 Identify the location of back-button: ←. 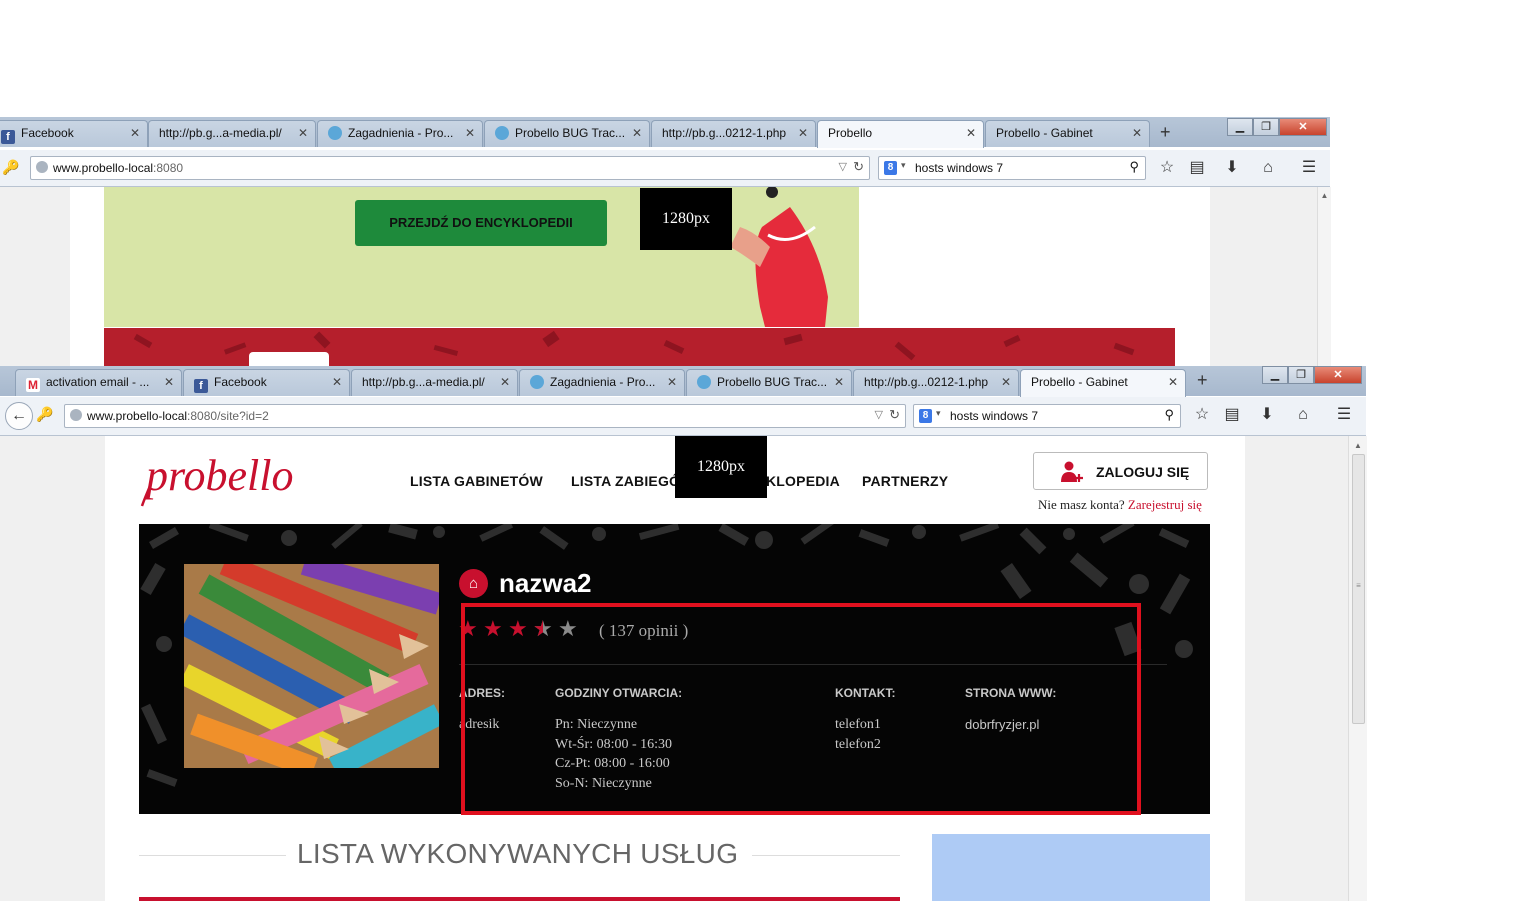
(19, 416).